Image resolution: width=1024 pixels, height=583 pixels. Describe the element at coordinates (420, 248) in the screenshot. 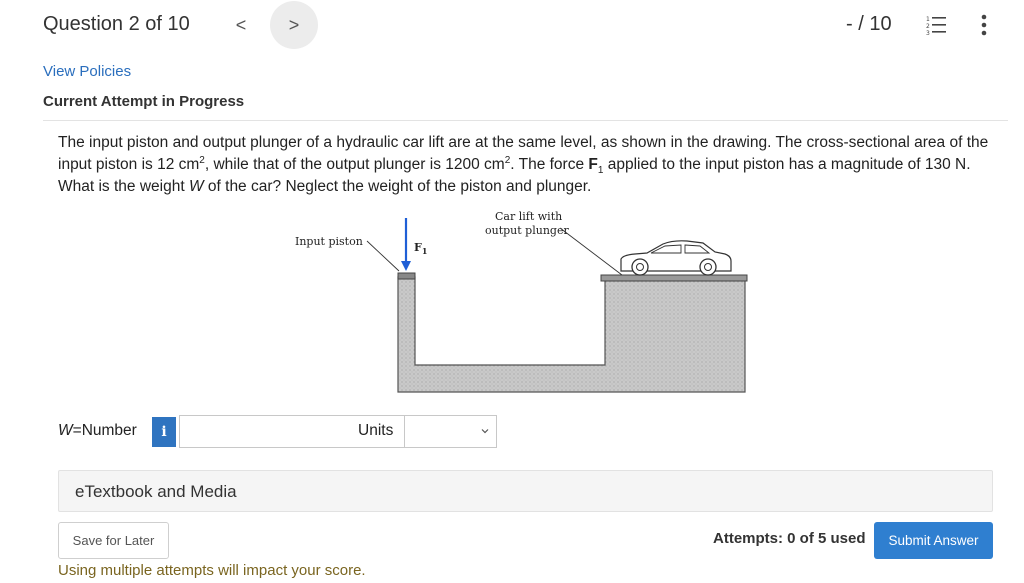

I see `force-label: F1` at that location.